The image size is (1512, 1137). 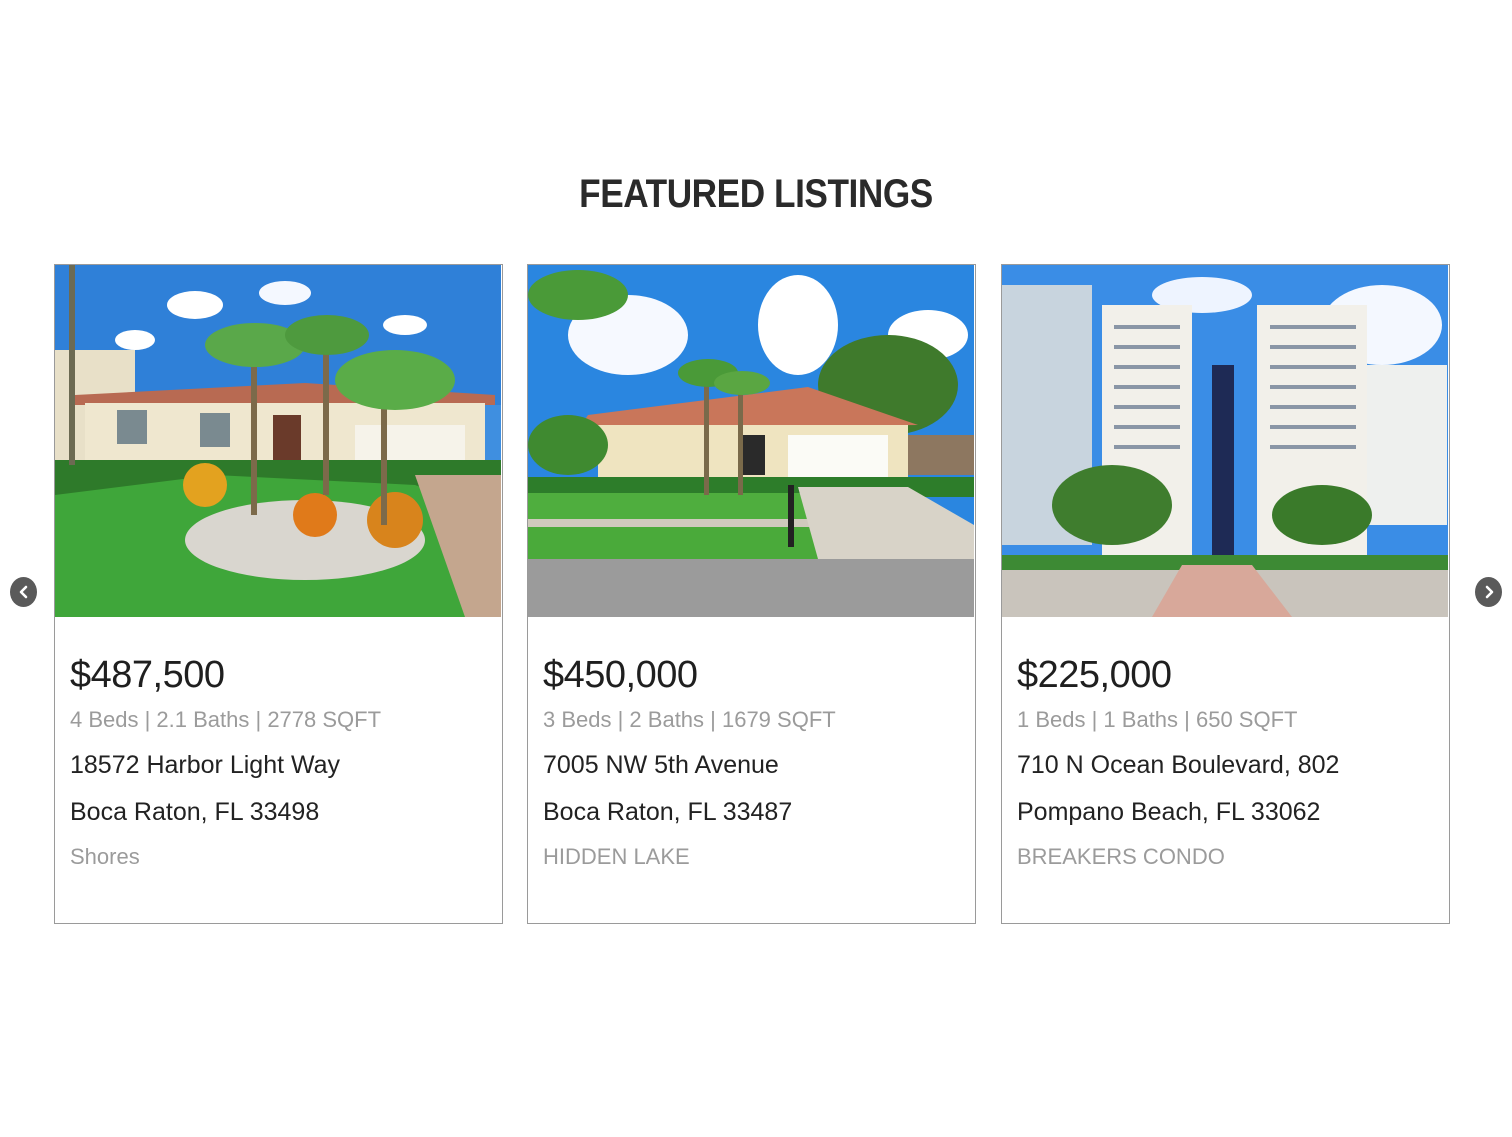 I want to click on listing-subdivision: Shores, so click(x=105, y=856).